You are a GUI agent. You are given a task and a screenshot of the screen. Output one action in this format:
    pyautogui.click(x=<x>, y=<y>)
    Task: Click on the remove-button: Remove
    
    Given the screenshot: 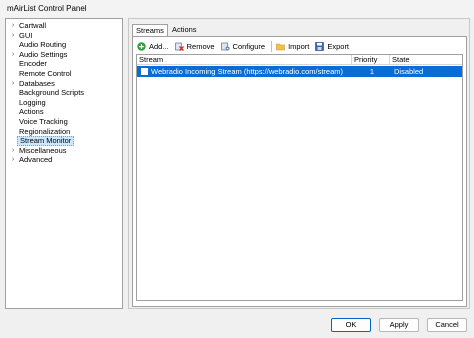 What is the action you would take?
    pyautogui.click(x=194, y=46)
    